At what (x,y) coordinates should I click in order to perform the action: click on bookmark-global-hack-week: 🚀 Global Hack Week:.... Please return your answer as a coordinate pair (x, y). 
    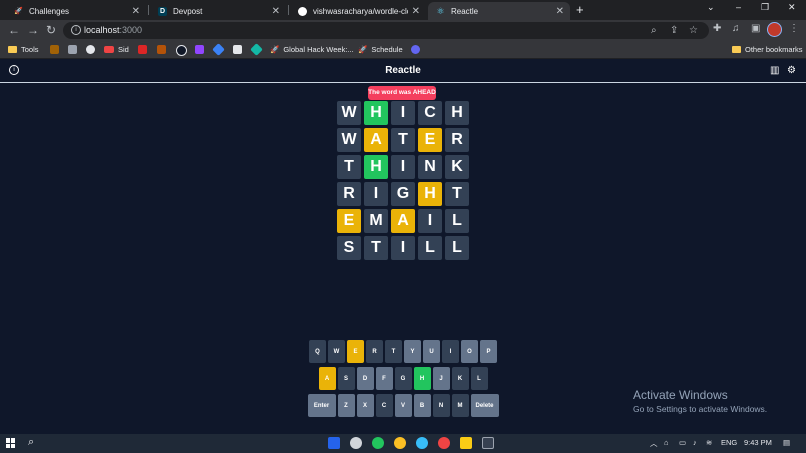
    Looking at the image, I should click on (312, 49).